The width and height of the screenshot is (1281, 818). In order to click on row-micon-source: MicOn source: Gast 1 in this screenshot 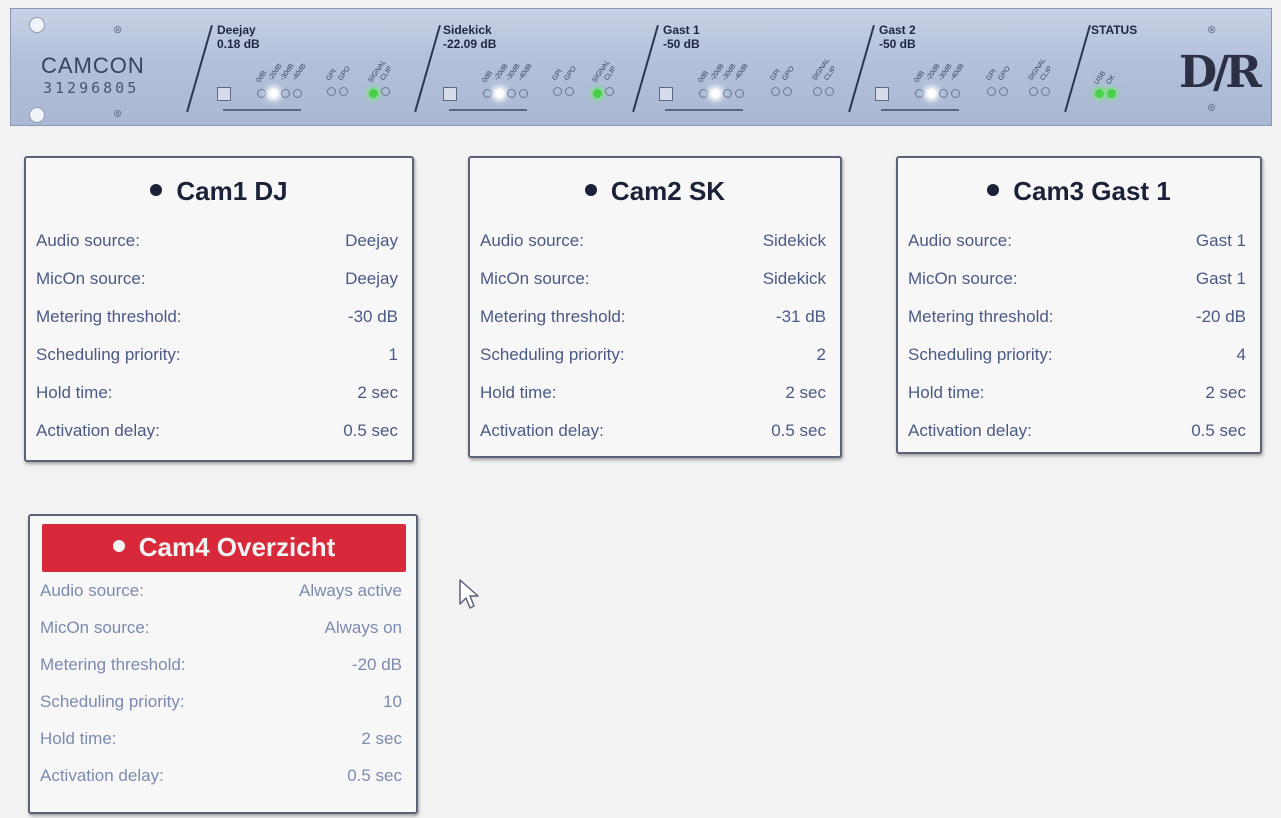, I will do `click(1077, 278)`.